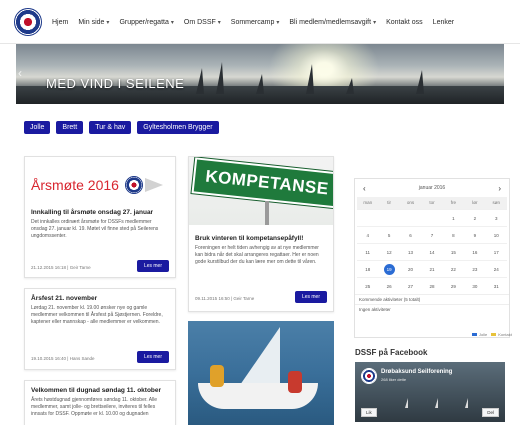  I want to click on calendar-day: 6, so click(410, 234).